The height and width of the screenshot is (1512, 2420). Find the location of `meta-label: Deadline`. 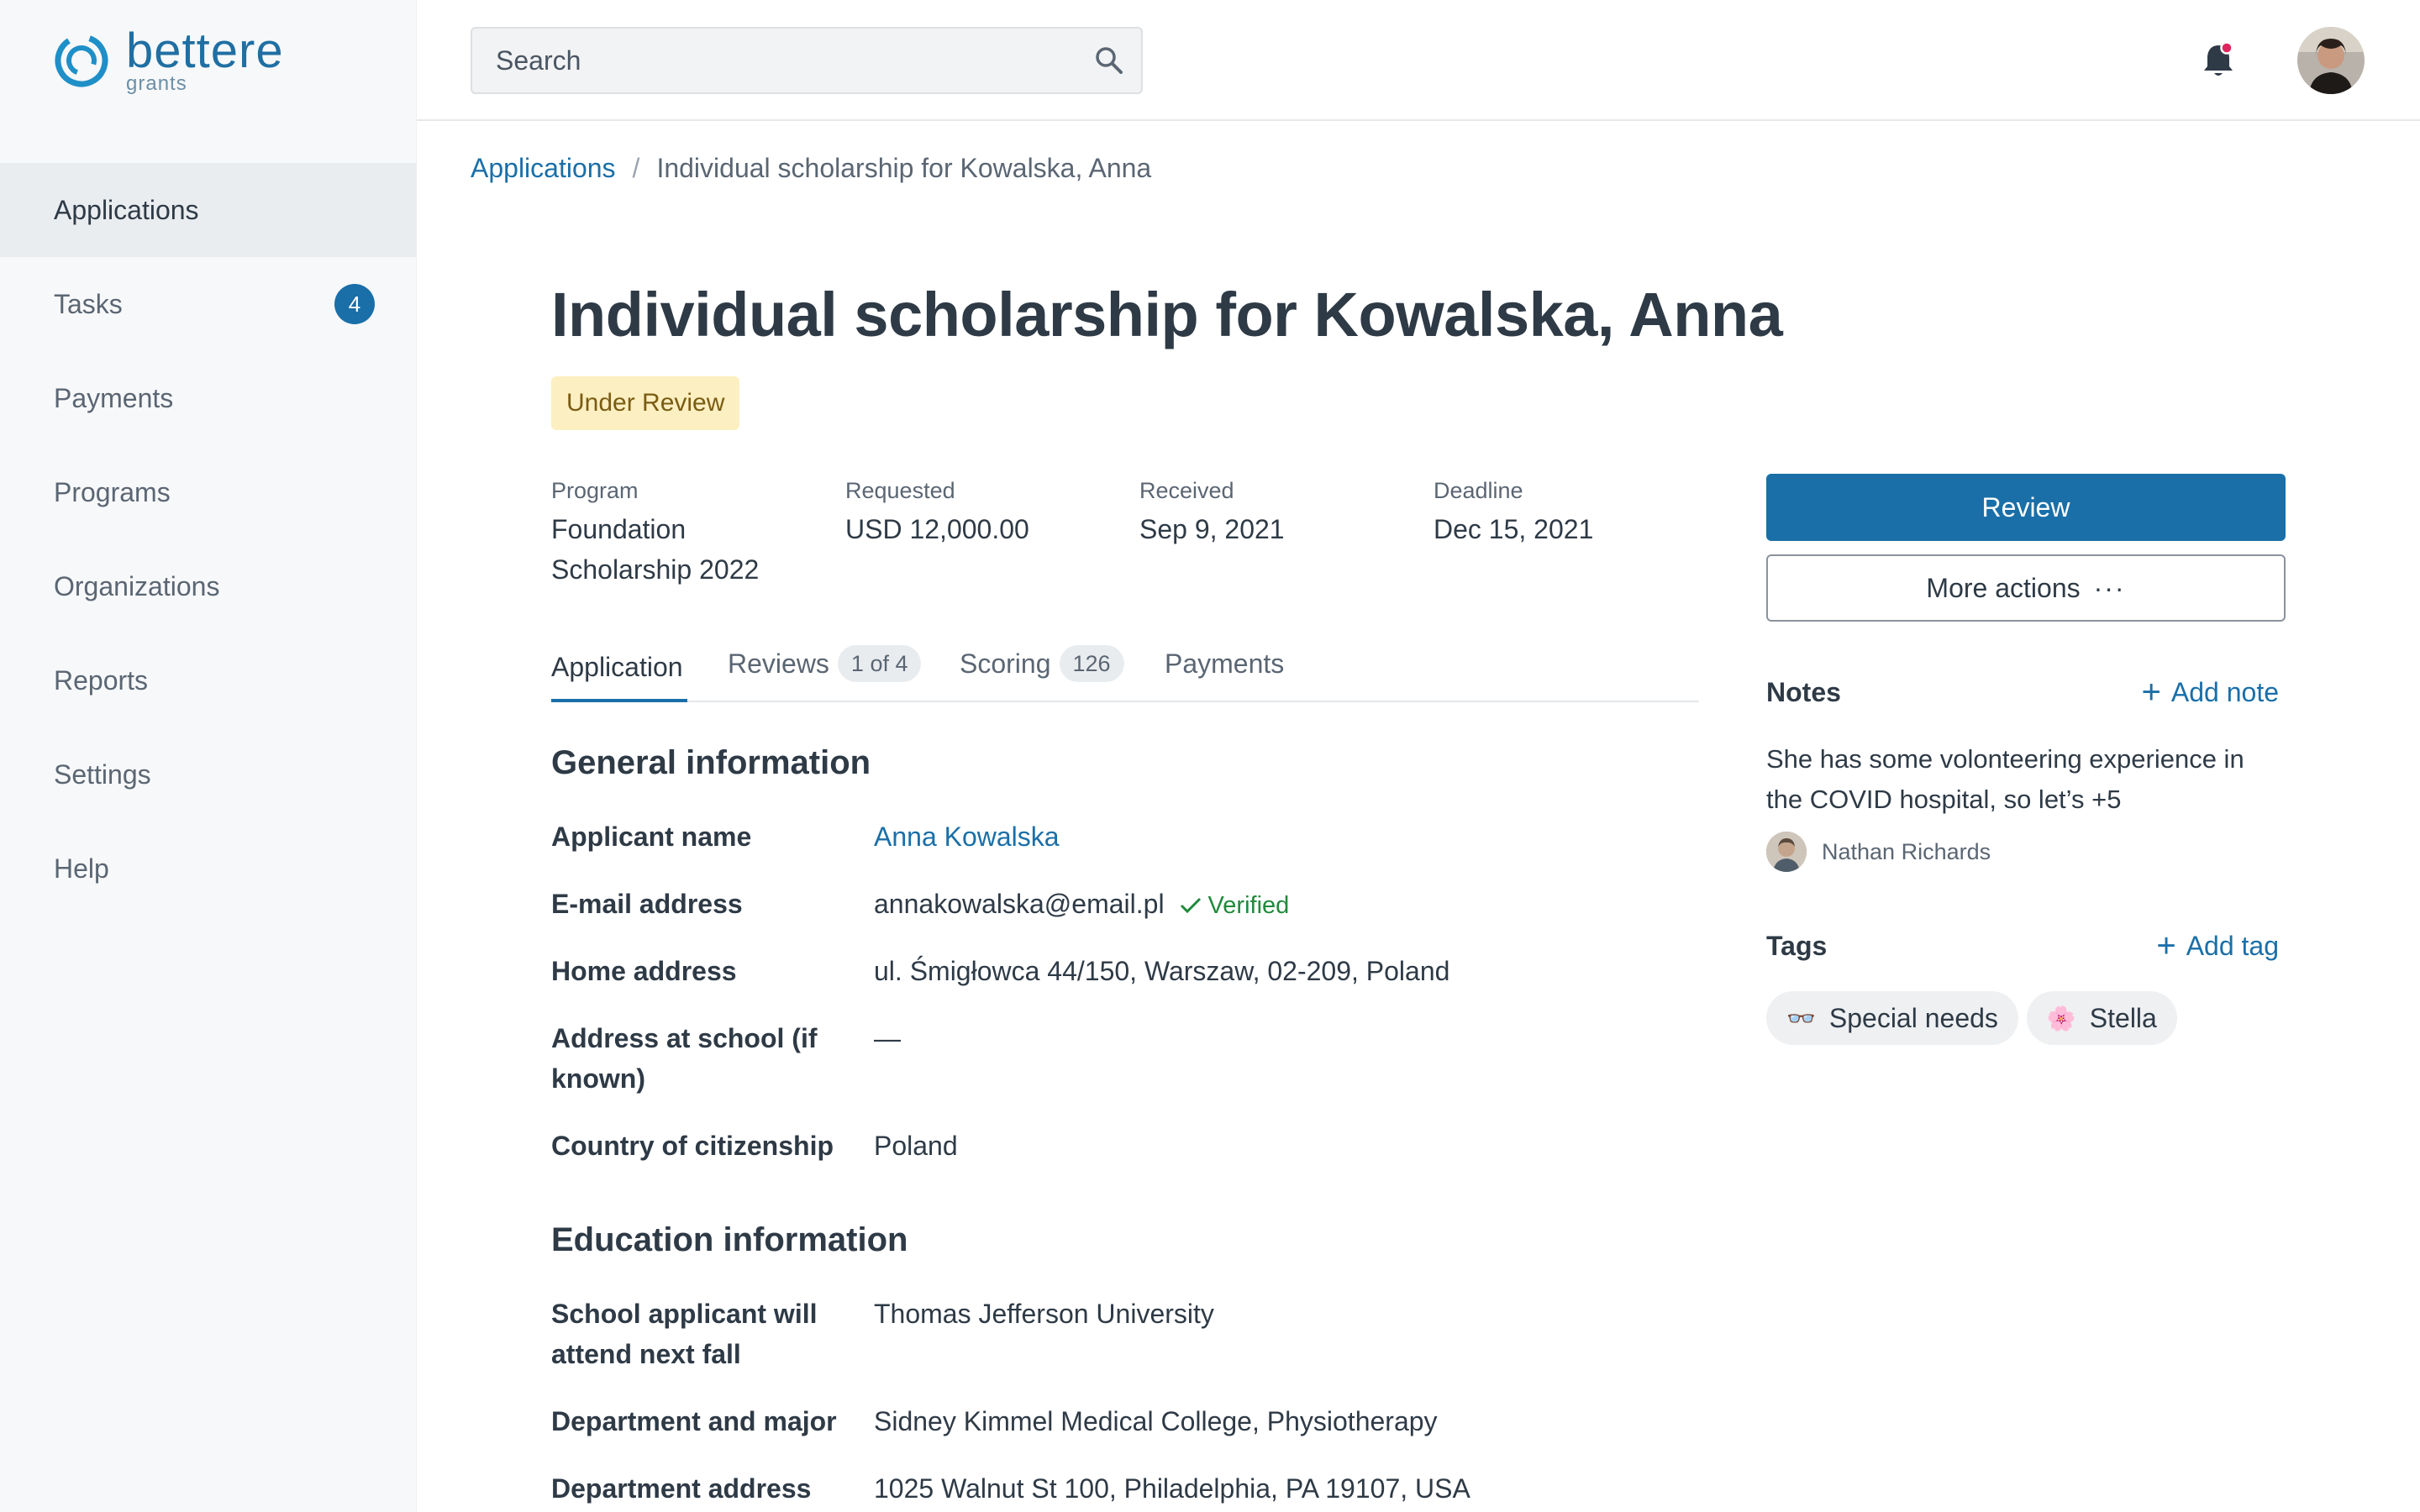

meta-label: Deadline is located at coordinates (1478, 490).